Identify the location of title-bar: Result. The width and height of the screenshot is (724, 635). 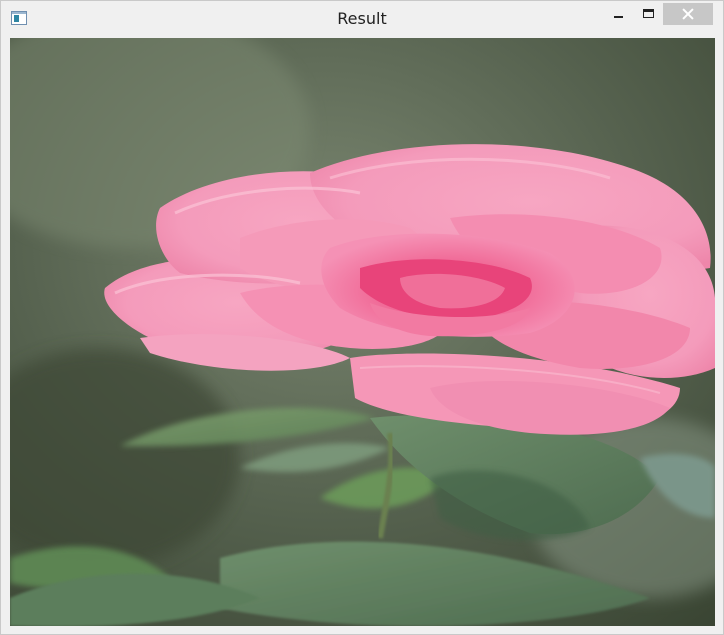
(362, 19).